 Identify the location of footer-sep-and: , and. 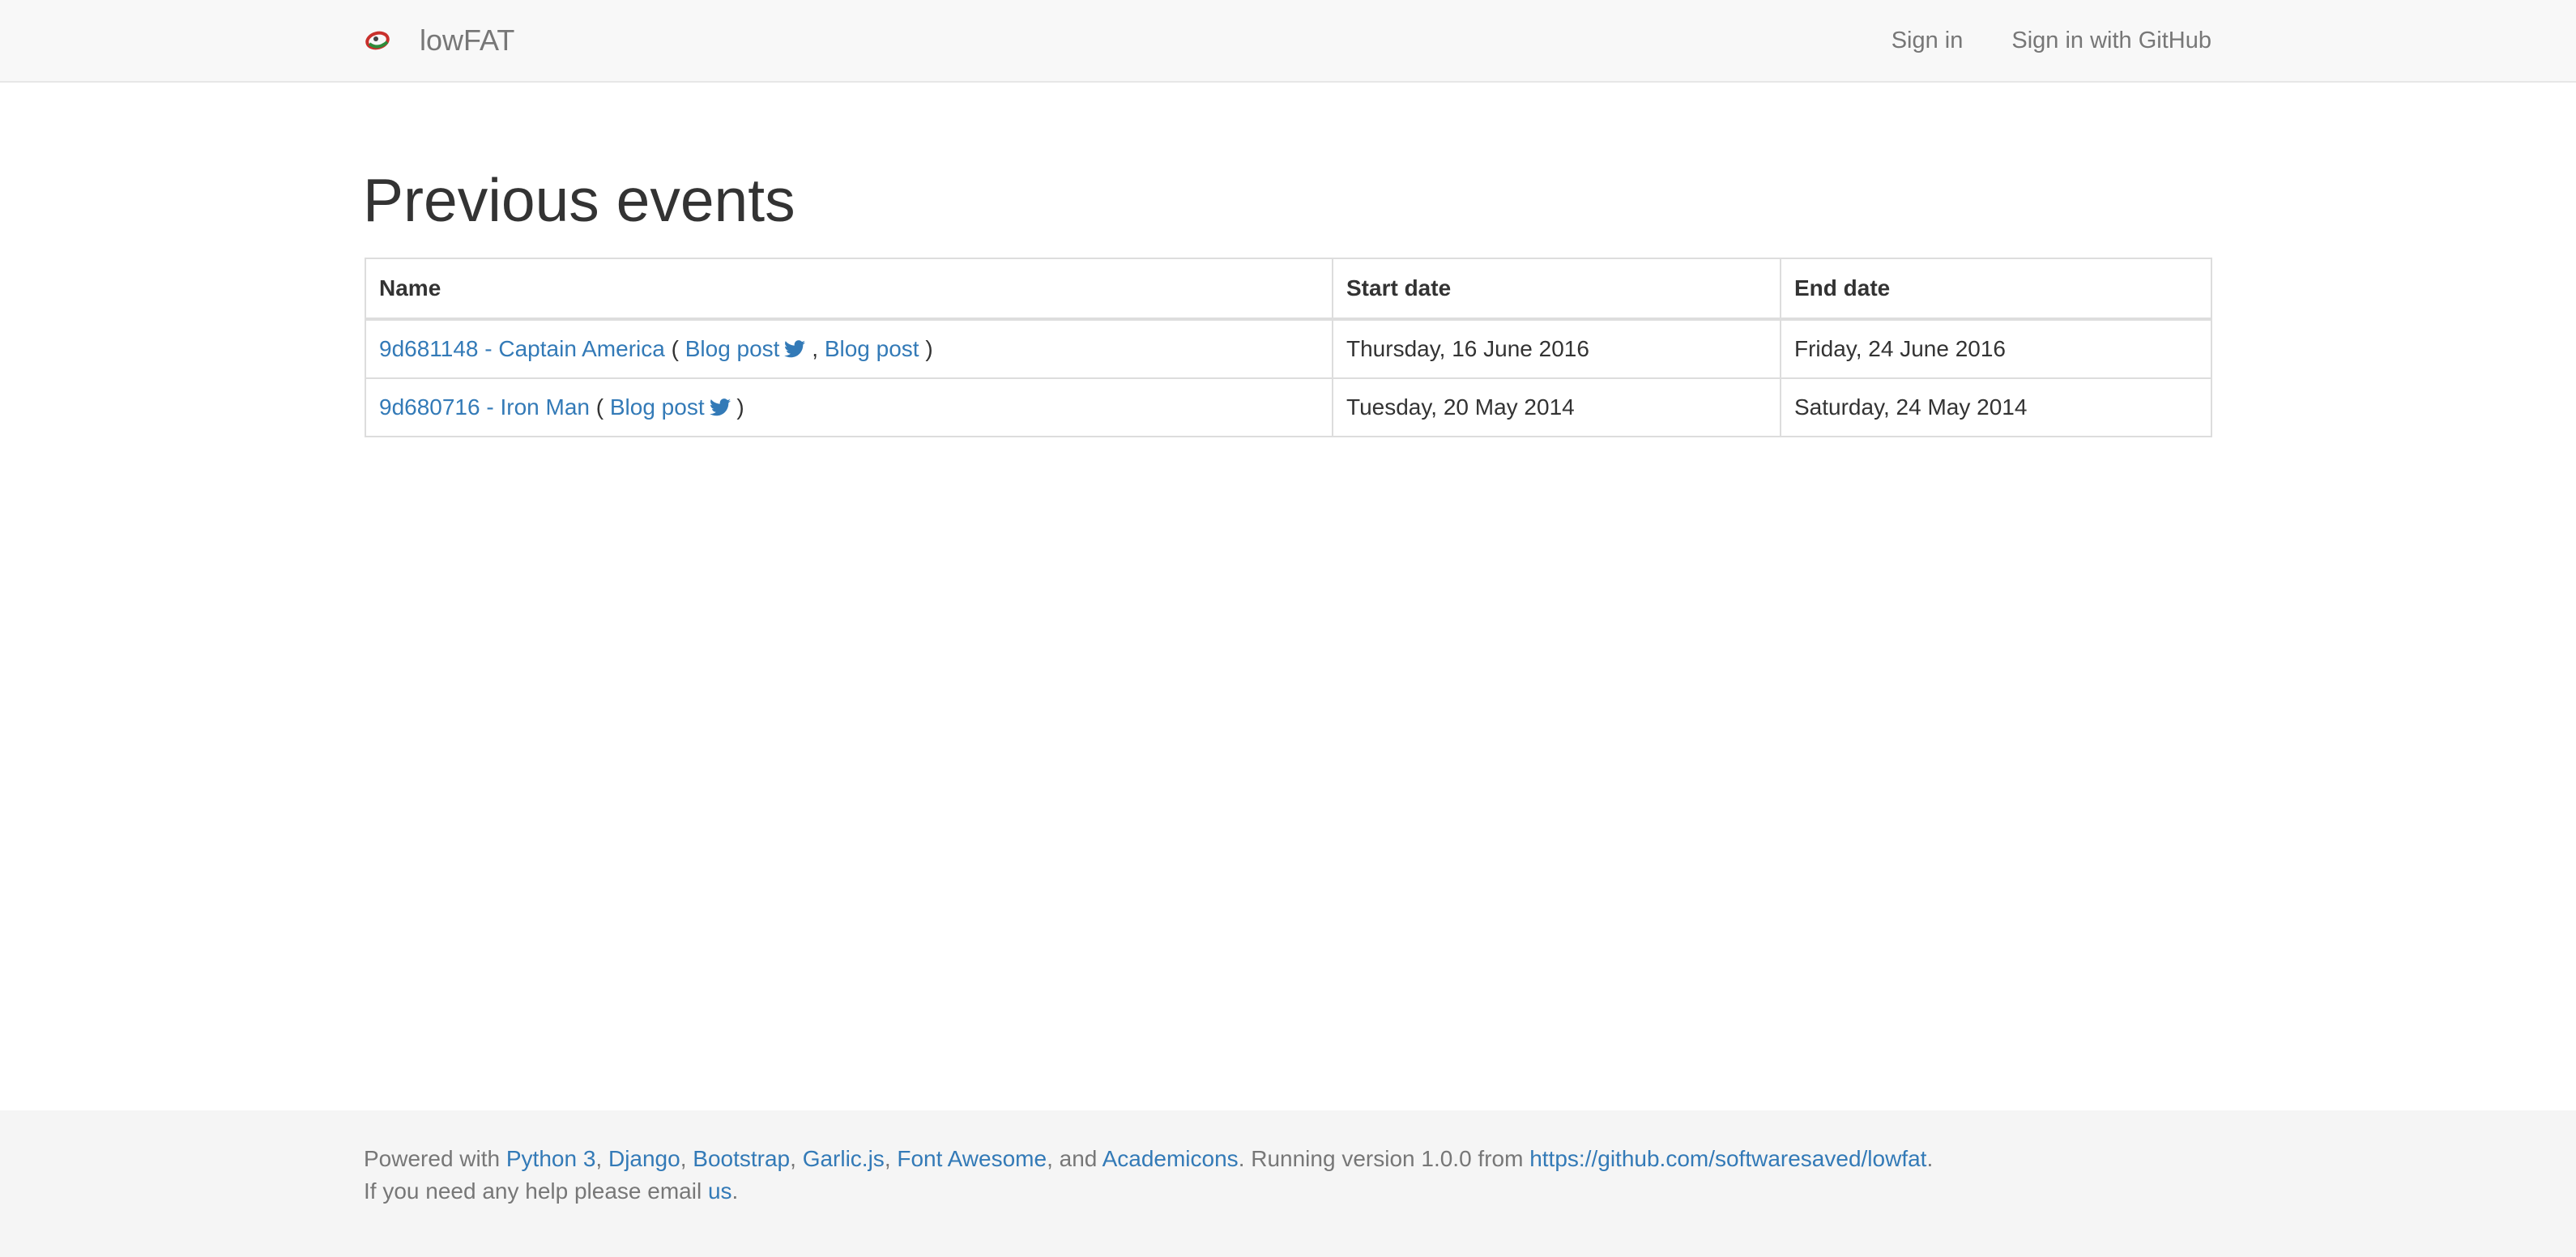
(1075, 1159).